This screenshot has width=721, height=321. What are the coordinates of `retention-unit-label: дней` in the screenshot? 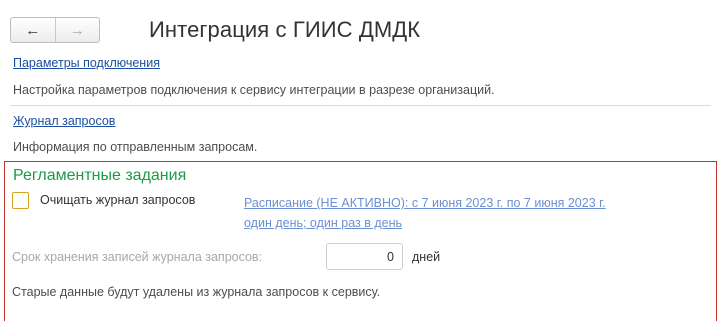 It's located at (426, 257).